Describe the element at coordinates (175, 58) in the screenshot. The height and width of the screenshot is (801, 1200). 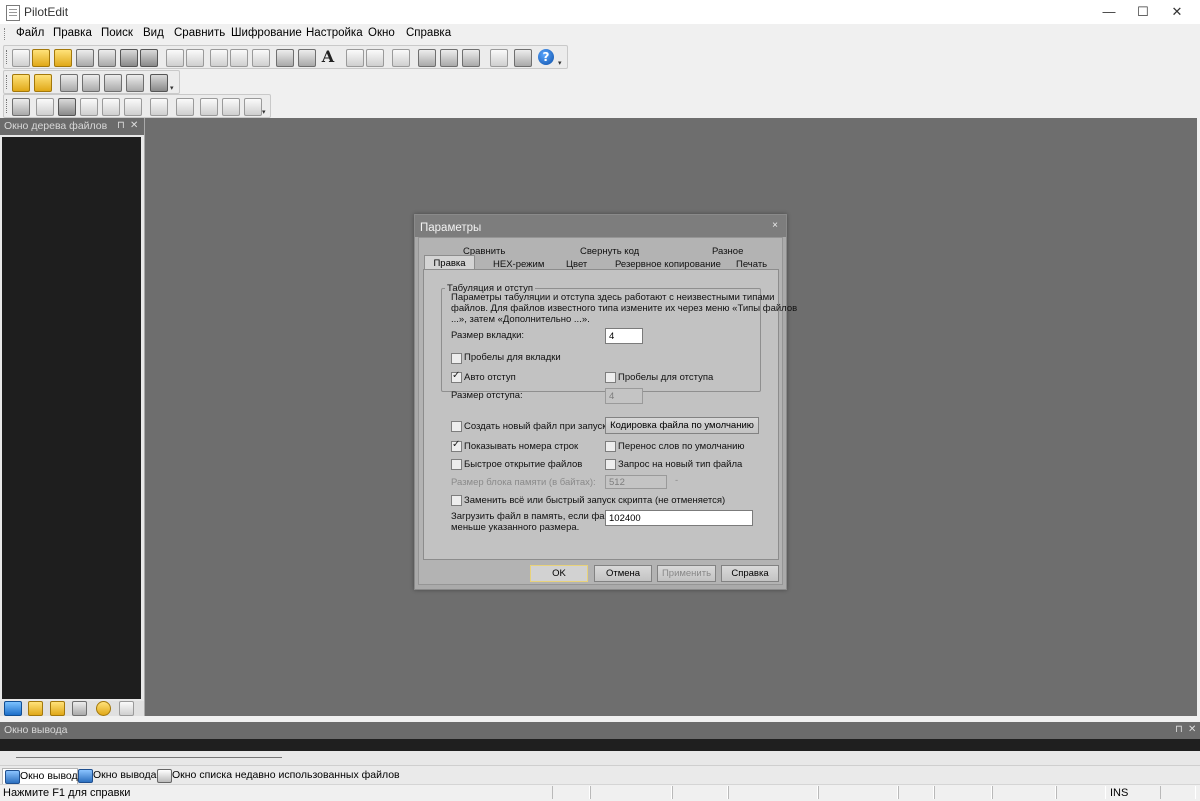
I see `undo-icon` at that location.